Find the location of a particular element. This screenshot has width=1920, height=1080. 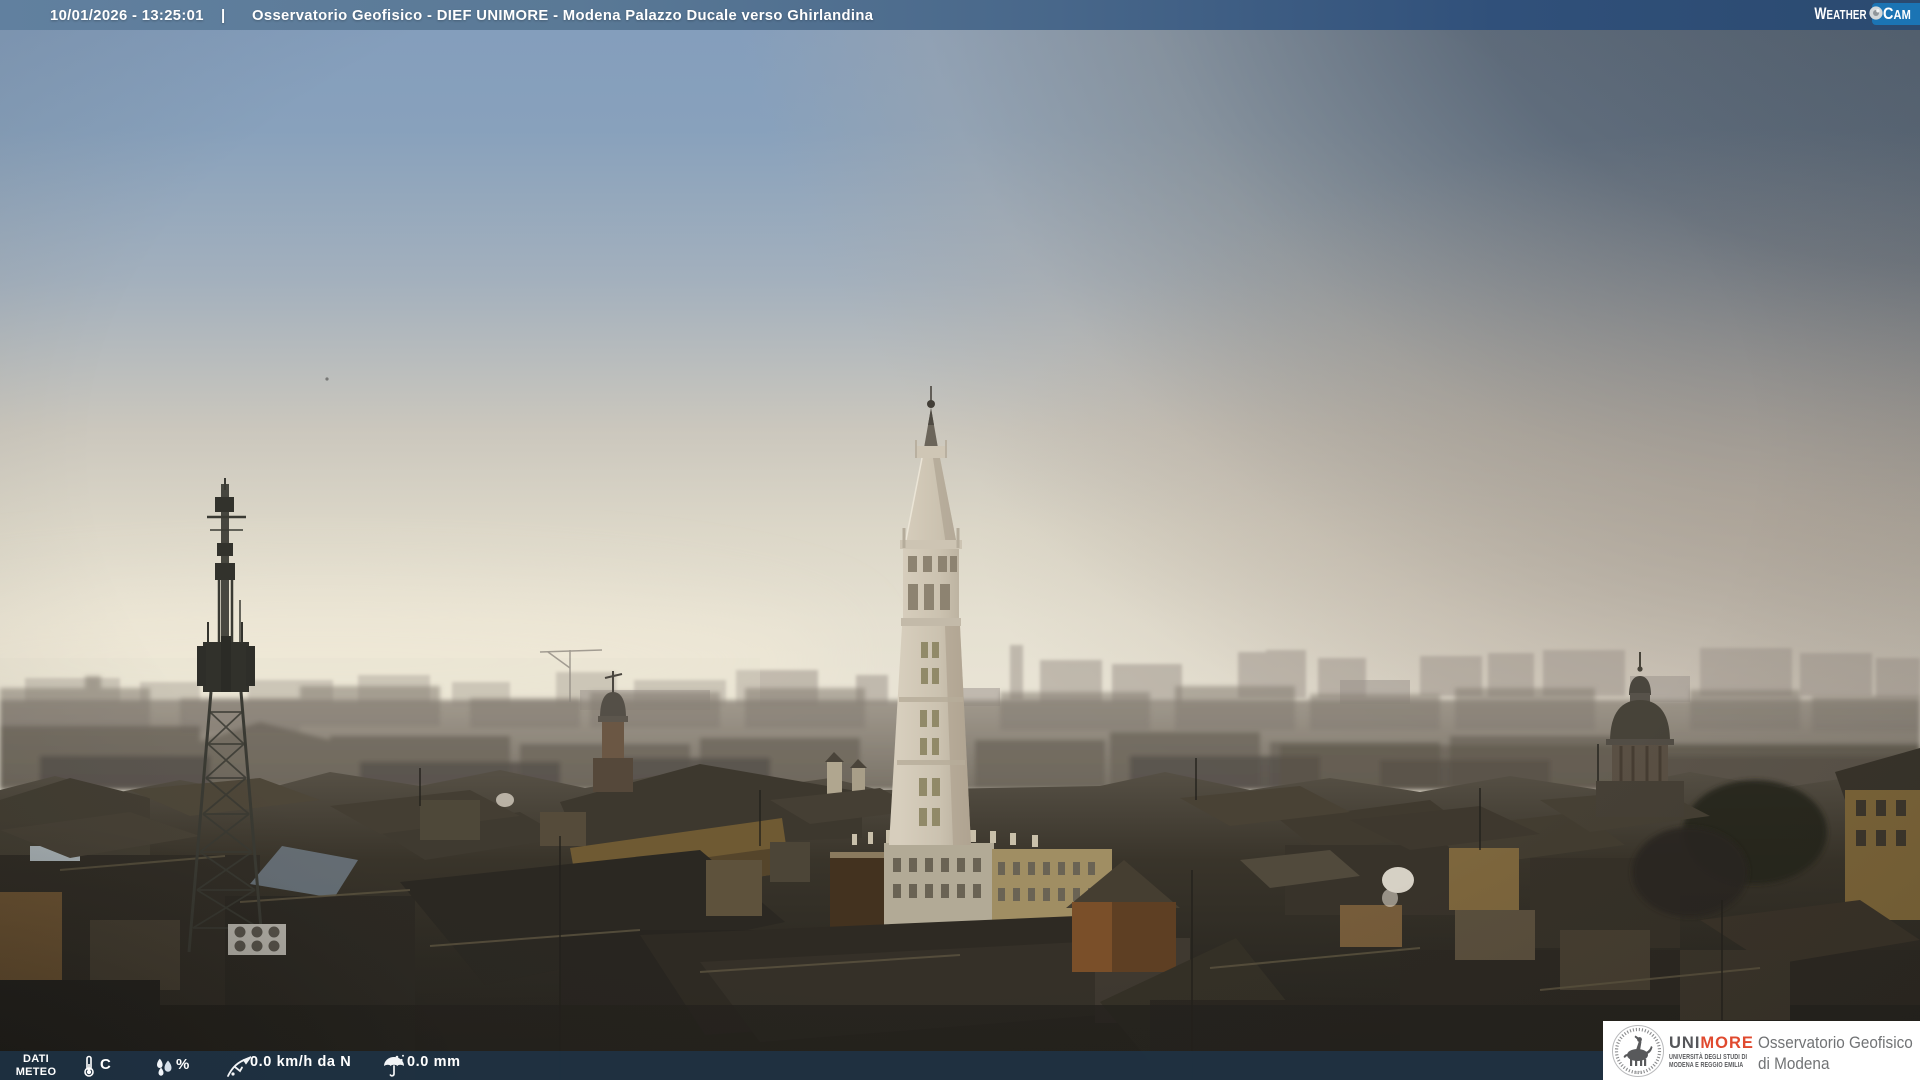

svg-text: 1175 is located at coordinates (1639, 1072).